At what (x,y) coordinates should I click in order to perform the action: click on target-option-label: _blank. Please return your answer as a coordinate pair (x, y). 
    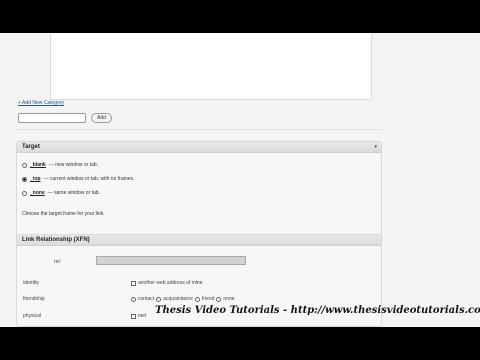
    Looking at the image, I should click on (38, 165).